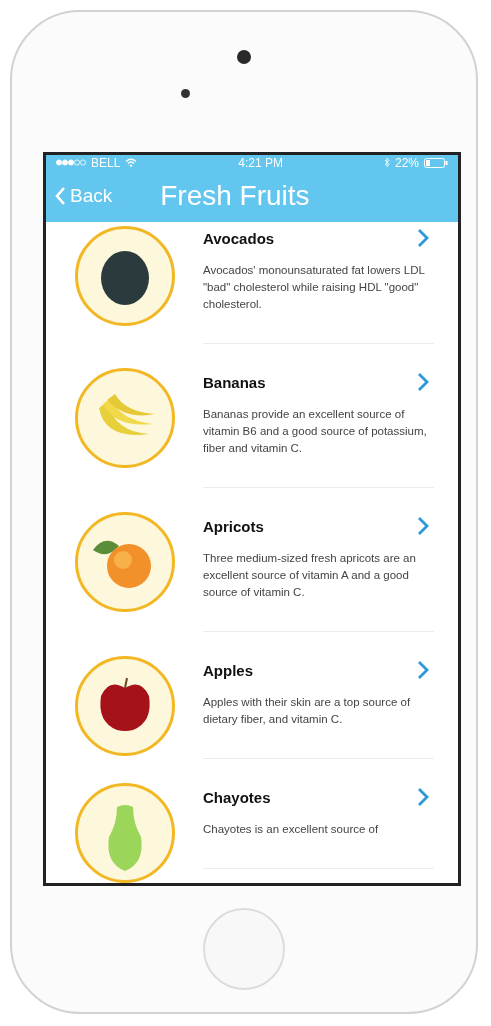 The width and height of the screenshot is (491, 1026). Describe the element at coordinates (436, 162) in the screenshot. I see `battery-icon` at that location.